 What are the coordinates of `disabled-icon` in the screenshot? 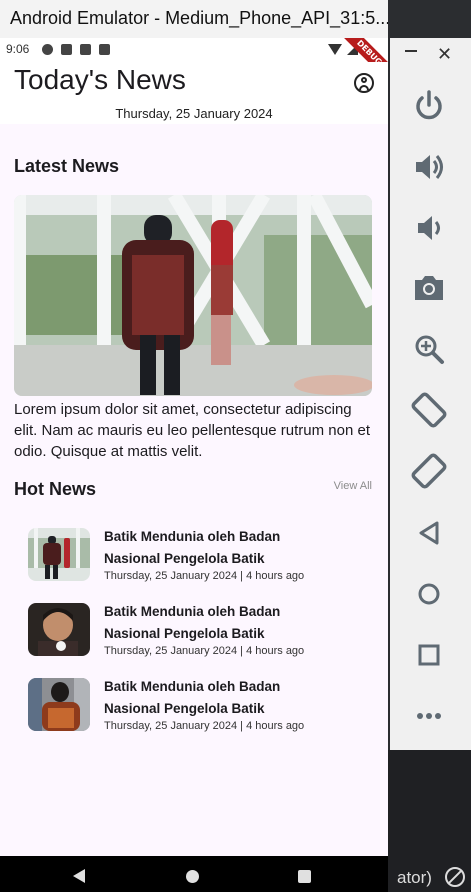 It's located at (455, 877).